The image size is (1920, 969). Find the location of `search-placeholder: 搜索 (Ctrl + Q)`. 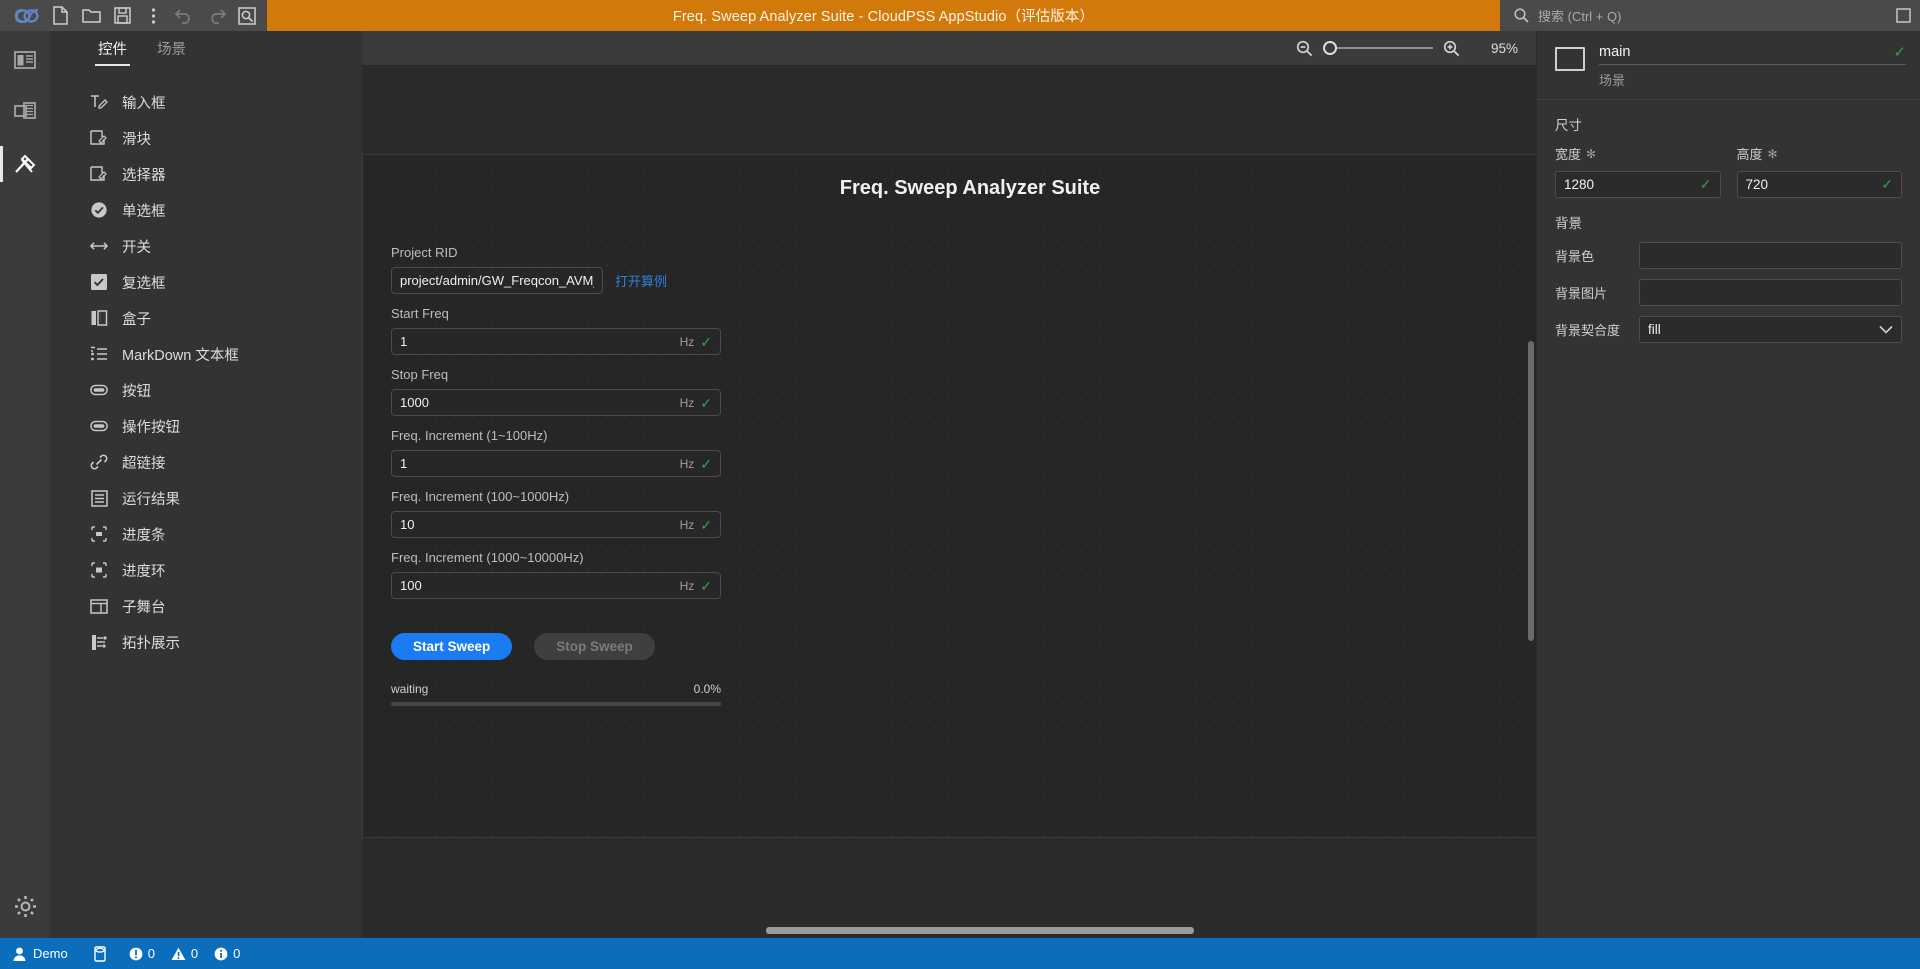

search-placeholder: 搜索 (Ctrl + Q) is located at coordinates (1580, 16).